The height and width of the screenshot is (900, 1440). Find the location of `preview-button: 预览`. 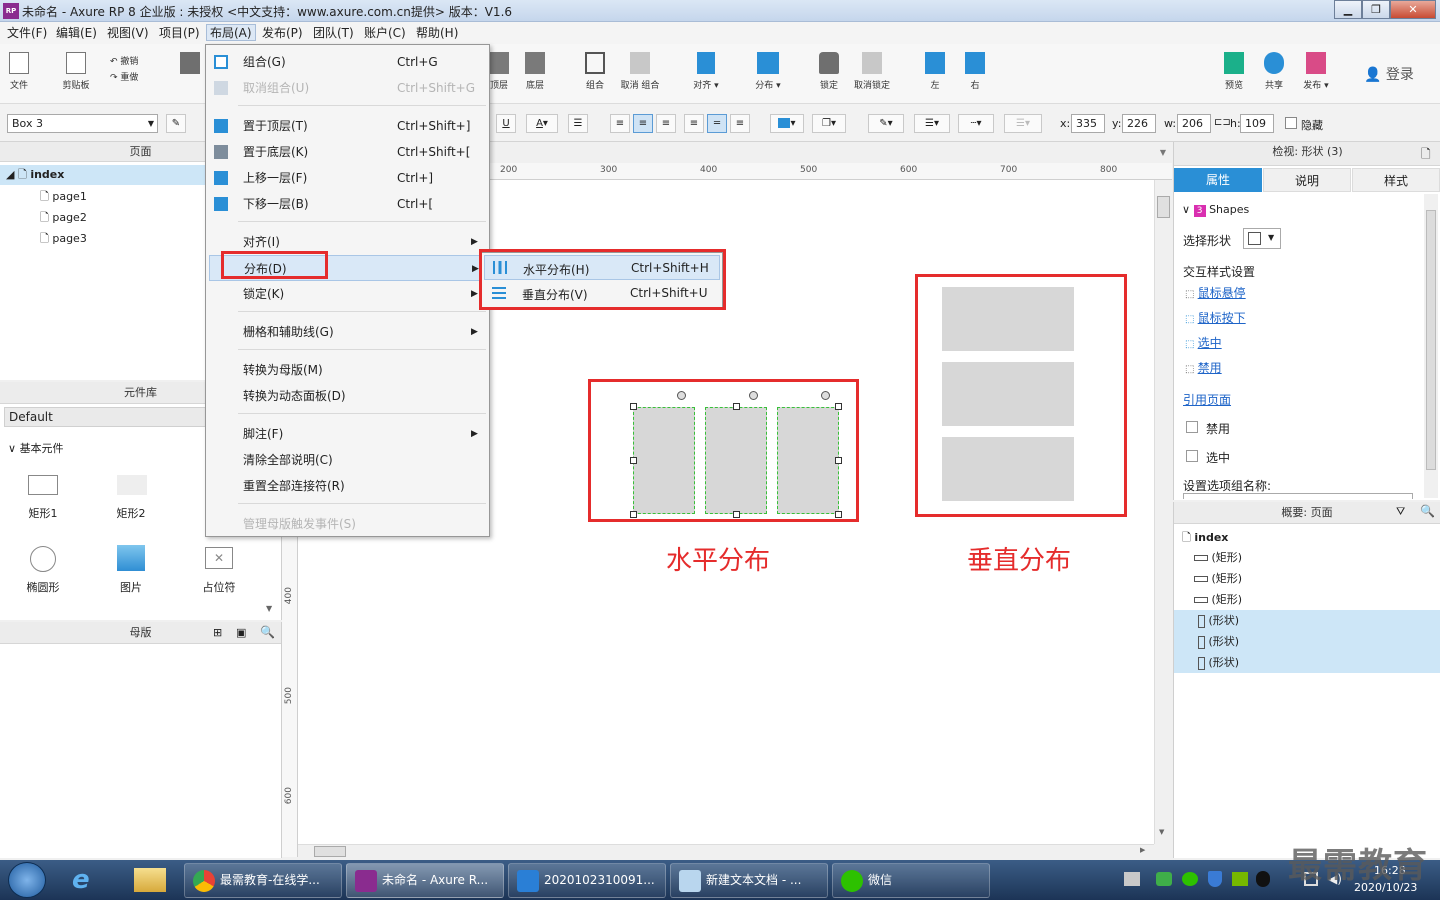

preview-button: 预览 is located at coordinates (1234, 69).